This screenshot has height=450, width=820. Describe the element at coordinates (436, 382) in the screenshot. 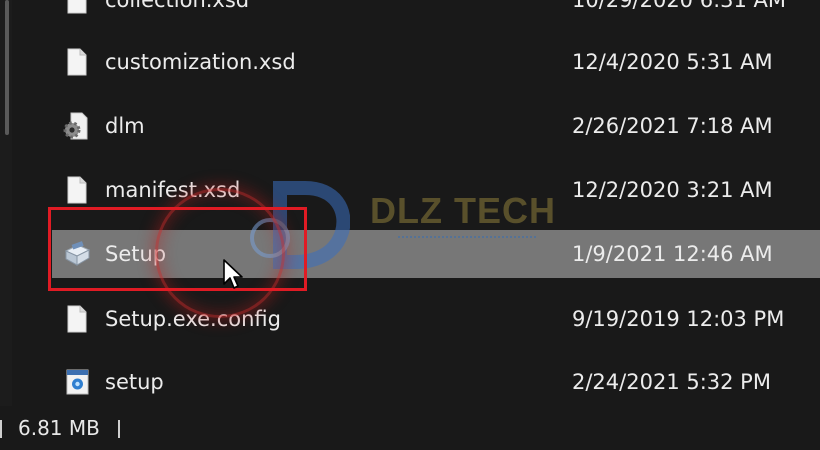

I see `file-row-setup-exe: setup 2/24/2021 5:32 PM` at that location.